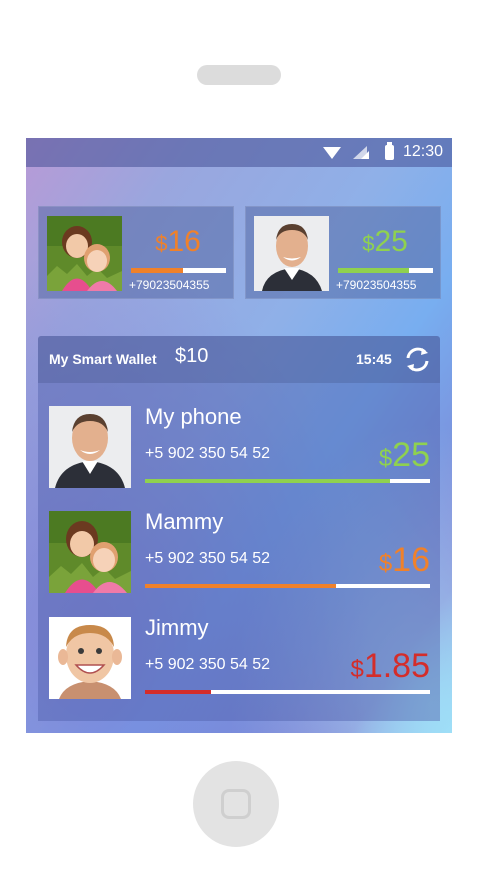 Image resolution: width=478 pixels, height=875 pixels. I want to click on amount-value: 1.85, so click(396, 666).